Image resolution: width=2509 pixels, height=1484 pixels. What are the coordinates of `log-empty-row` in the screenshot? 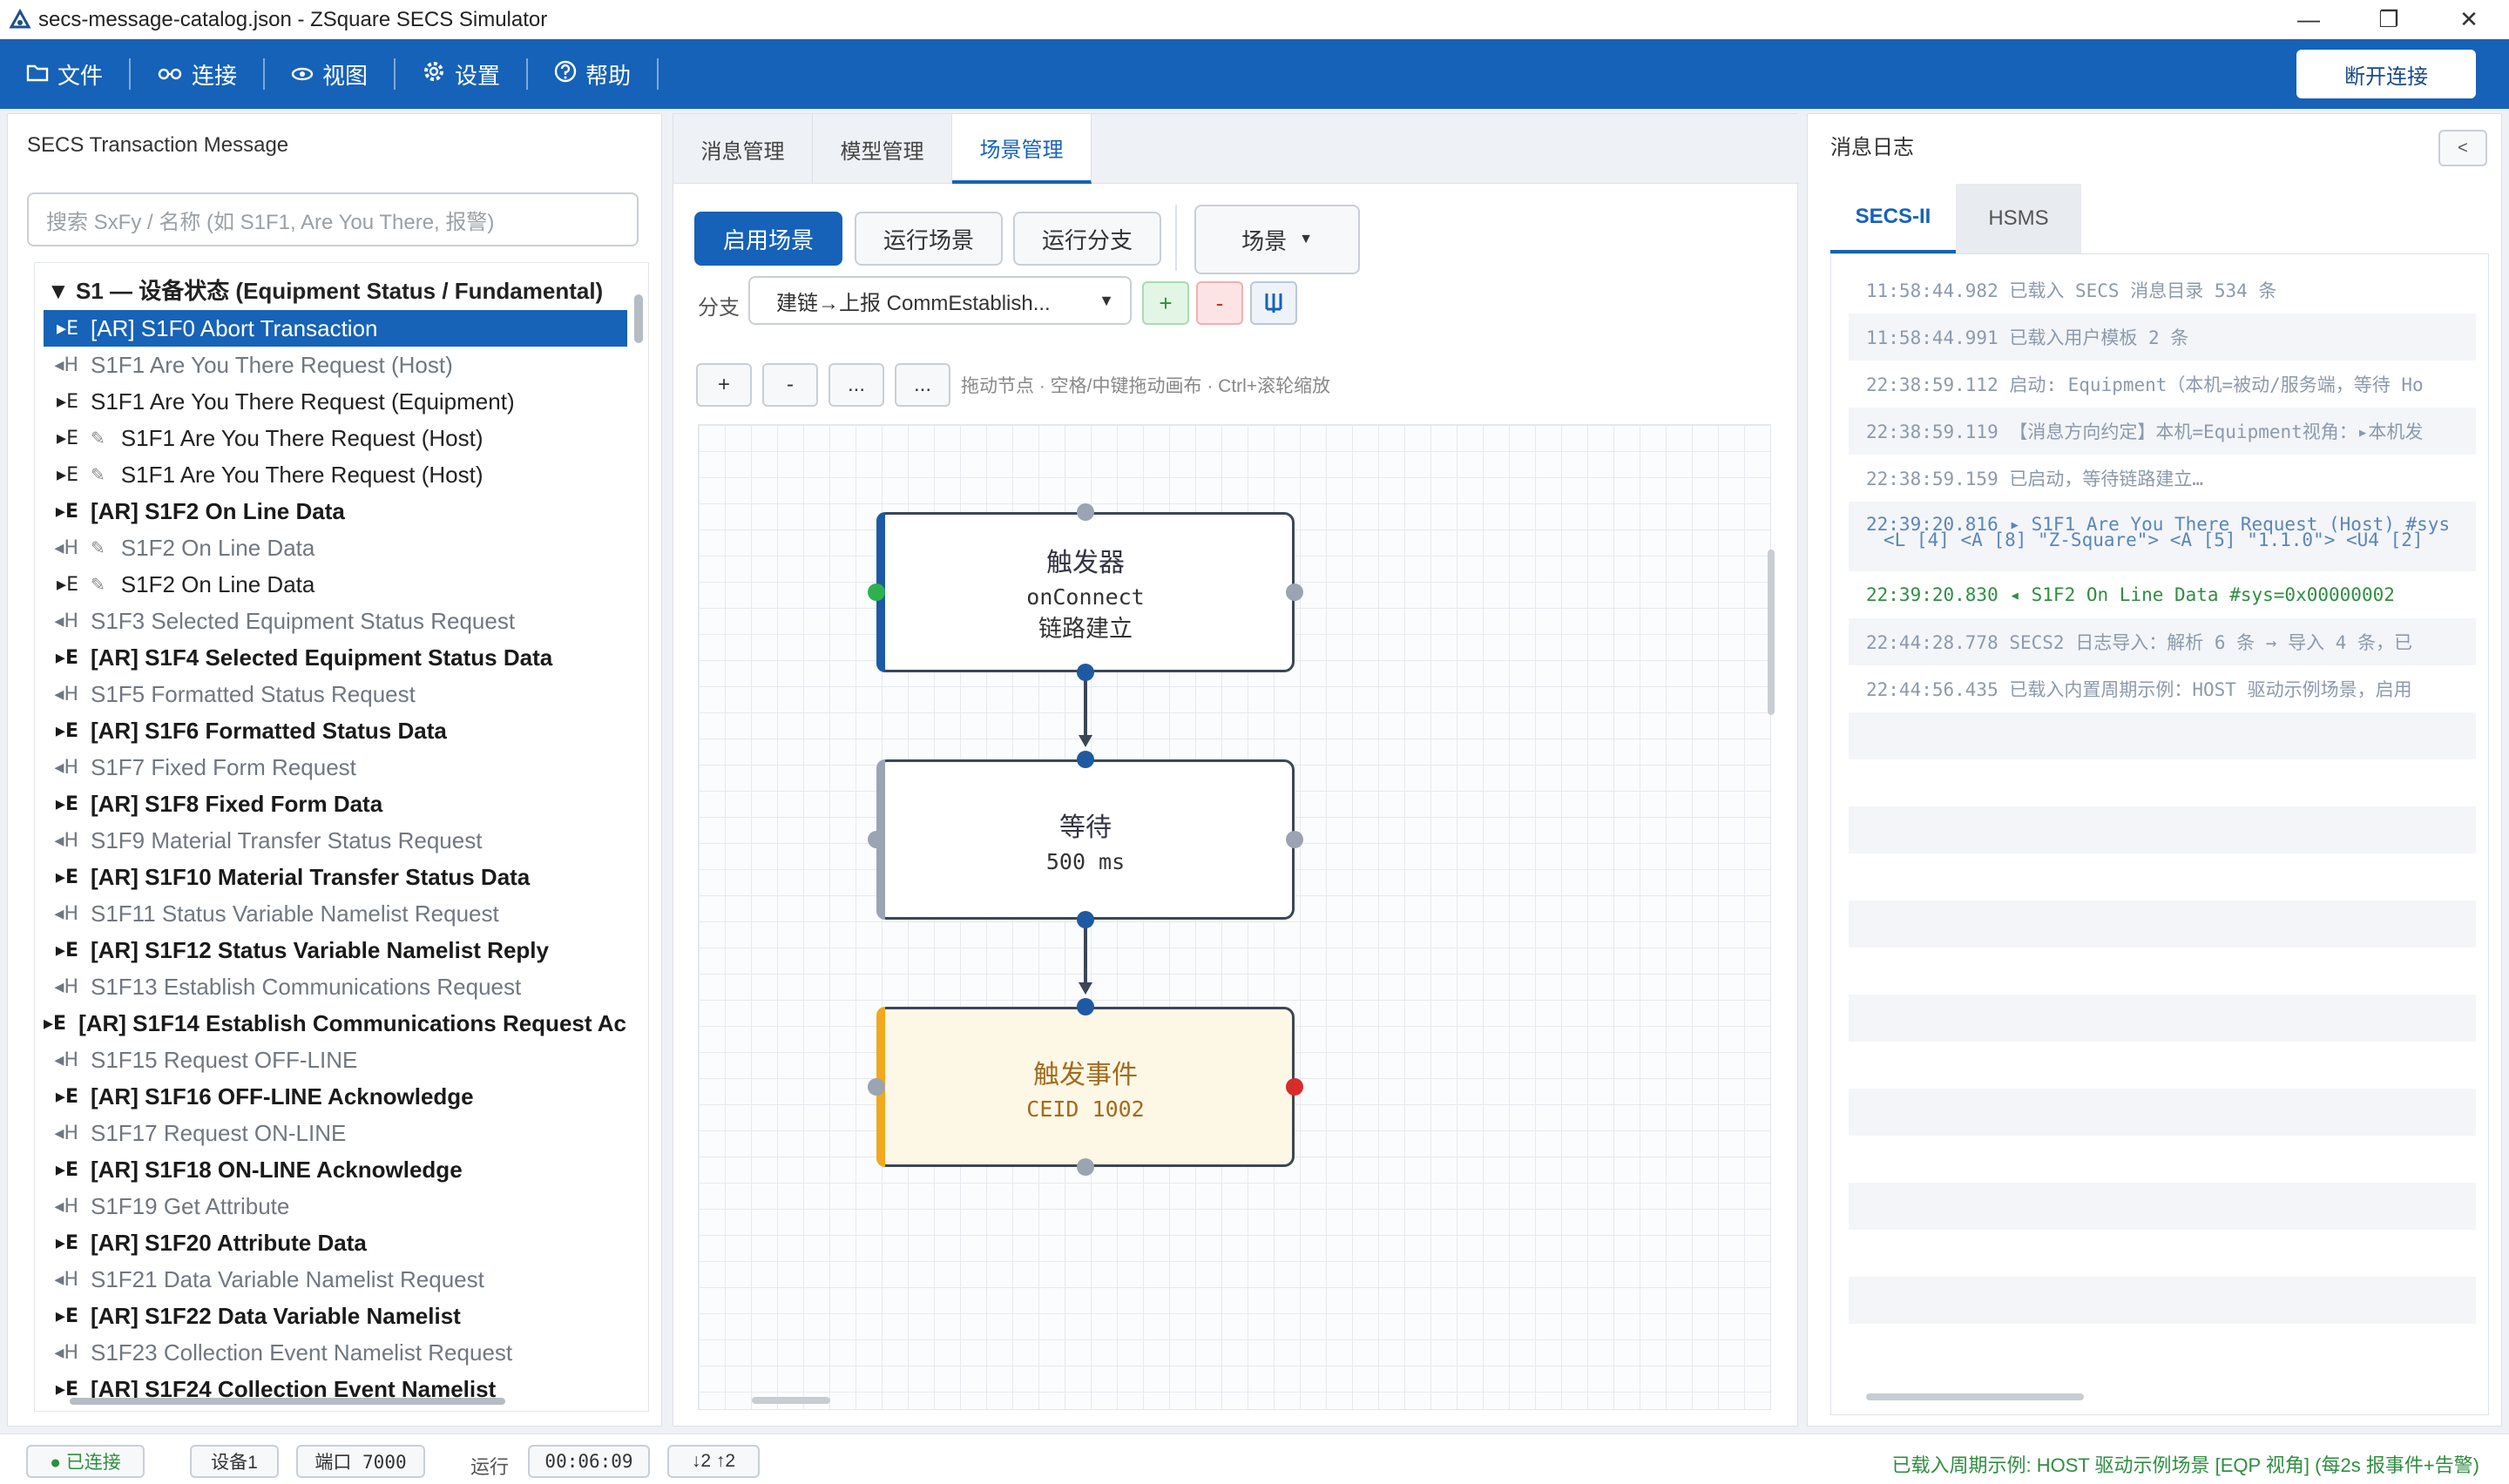 It's located at (2162, 1018).